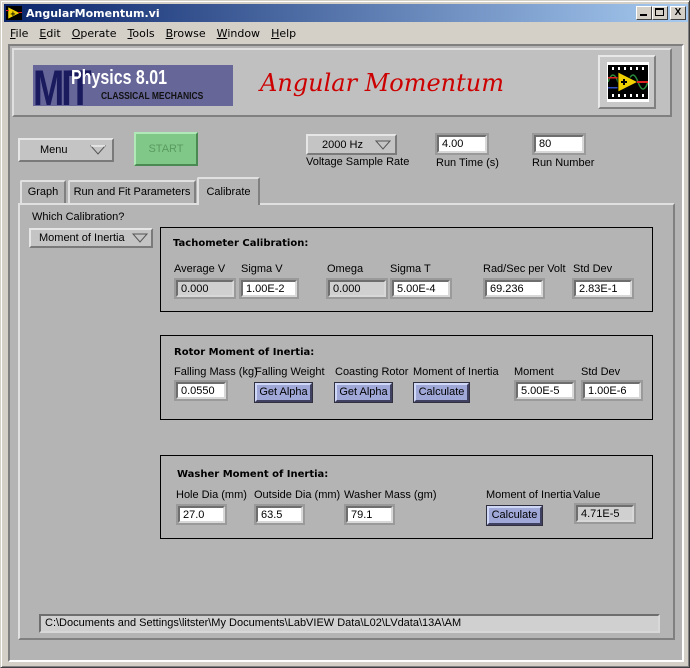 Image resolution: width=690 pixels, height=668 pixels. Describe the element at coordinates (228, 191) in the screenshot. I see `tab-calibrate: Calibrate` at that location.